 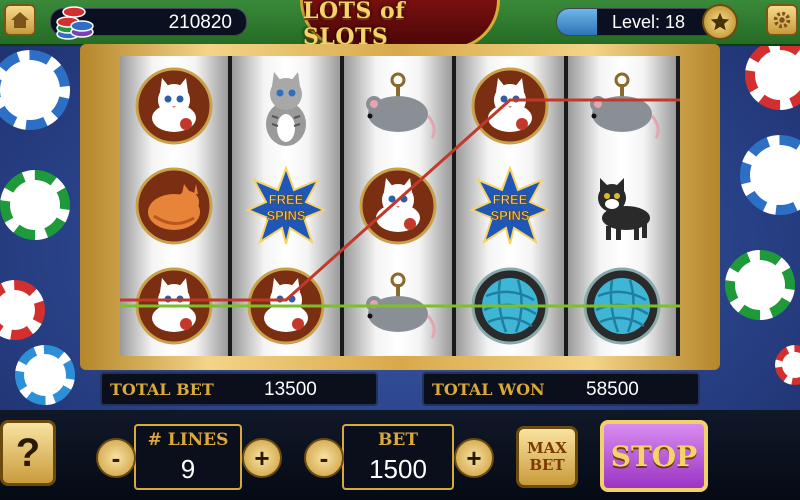 I want to click on stop-label: STOP, so click(x=654, y=456).